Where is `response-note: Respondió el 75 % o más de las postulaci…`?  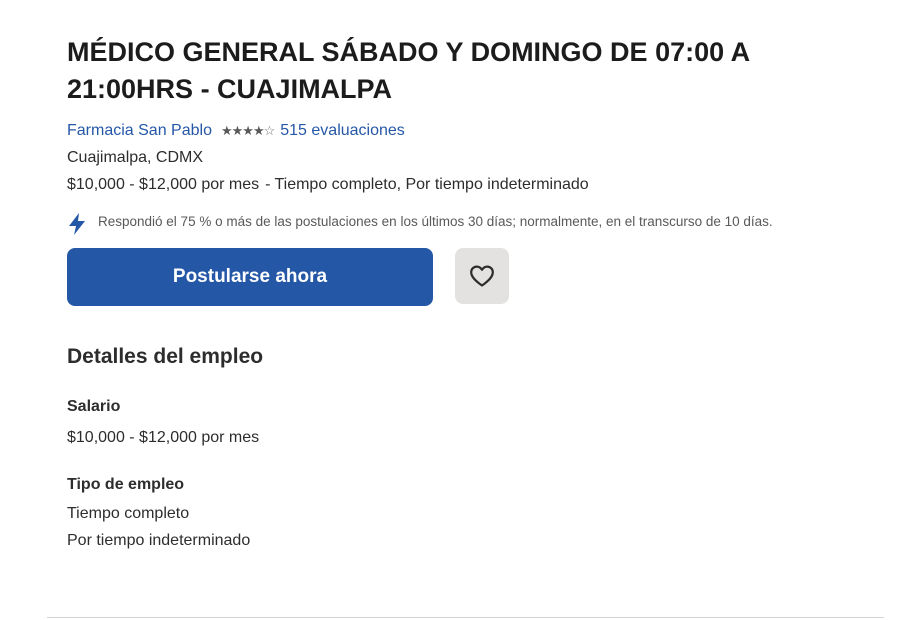
response-note: Respondió el 75 % o más de las postulaci… is located at coordinates (467, 223).